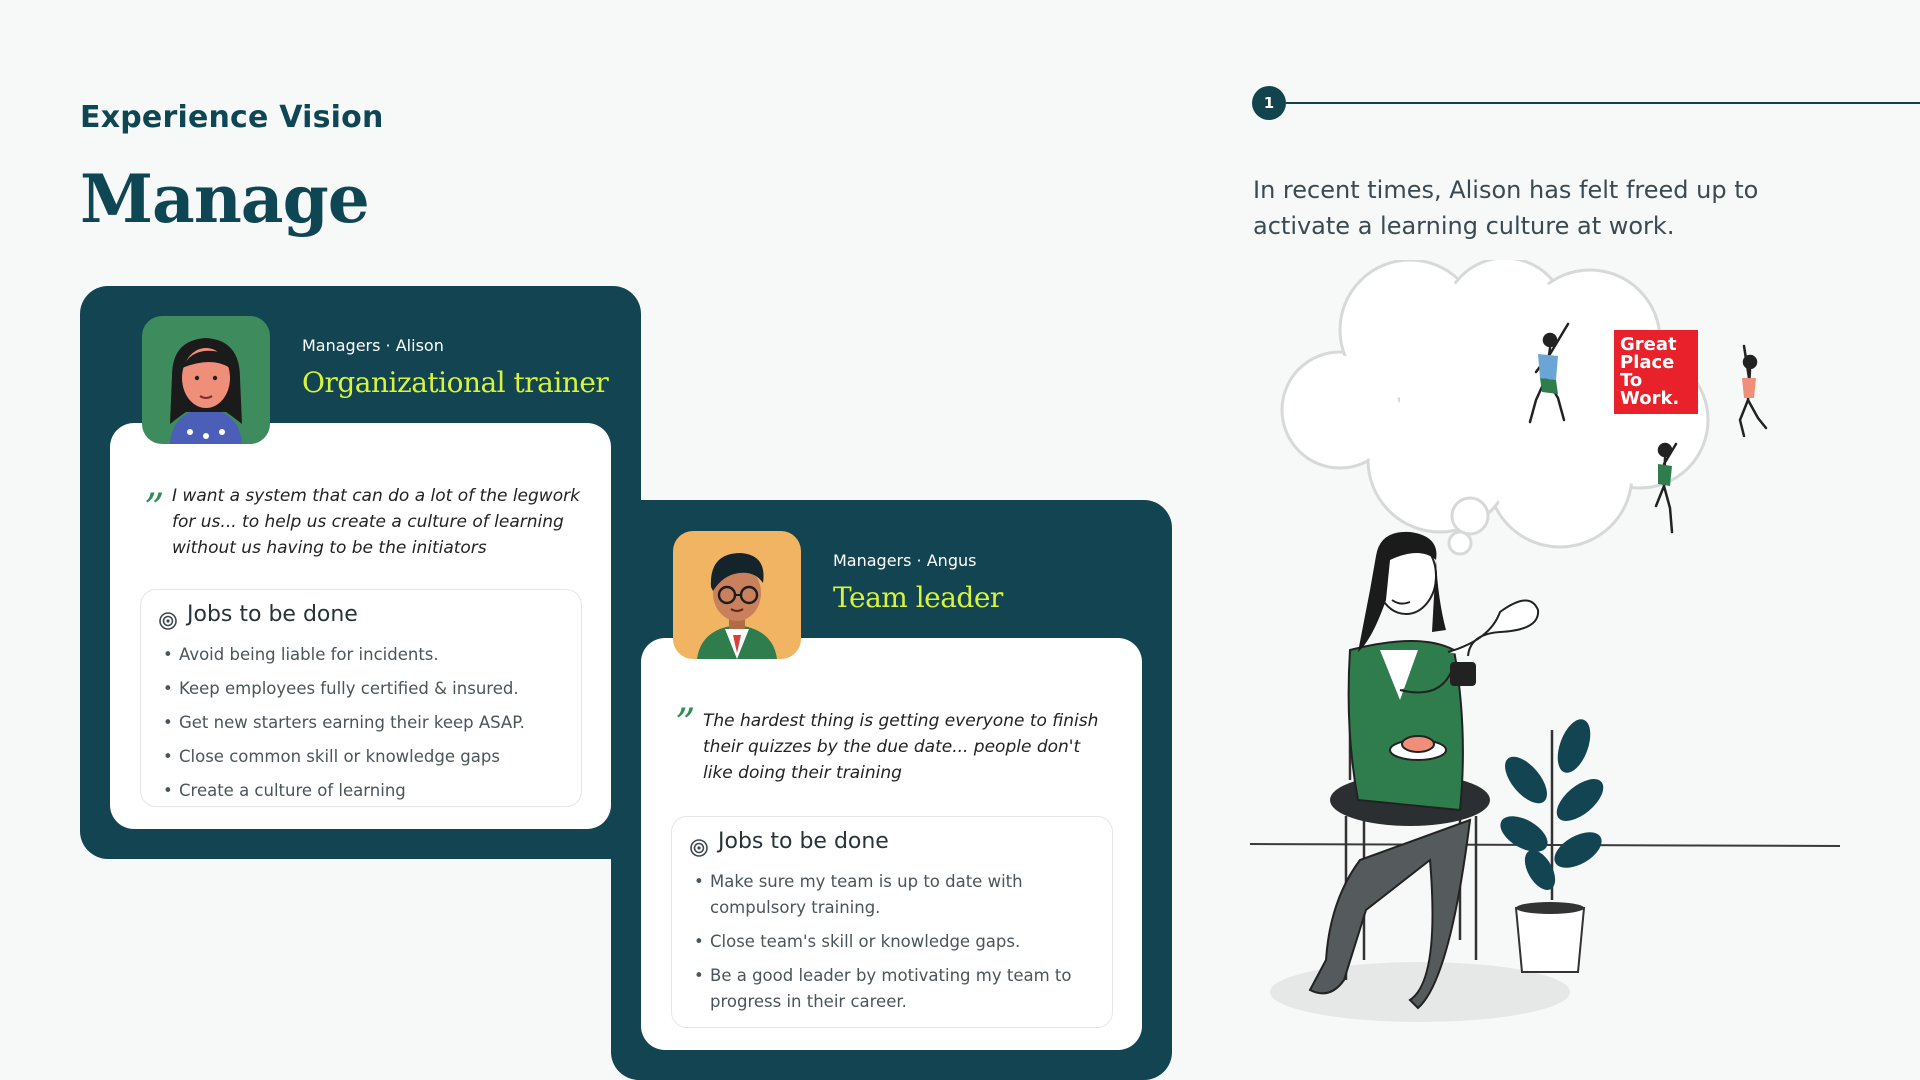 Image resolution: width=1920 pixels, height=1080 pixels. I want to click on list-item: Create a culture of learning, so click(344, 791).